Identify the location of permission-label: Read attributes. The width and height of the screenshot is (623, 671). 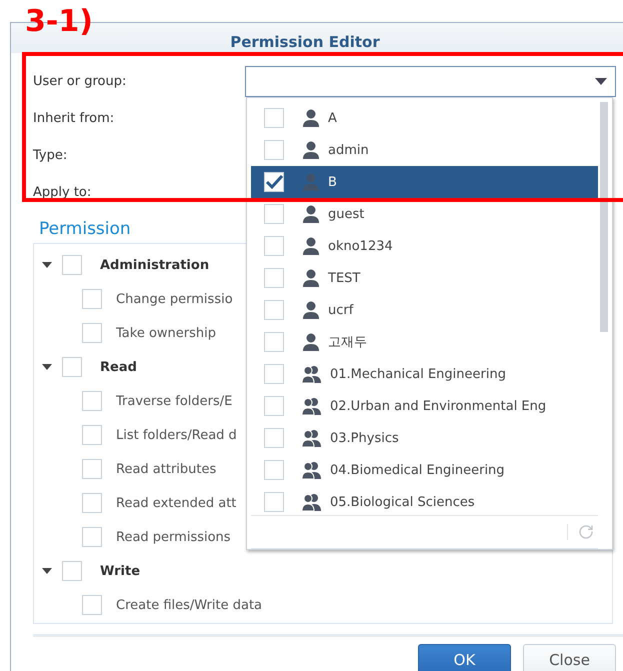
(166, 469).